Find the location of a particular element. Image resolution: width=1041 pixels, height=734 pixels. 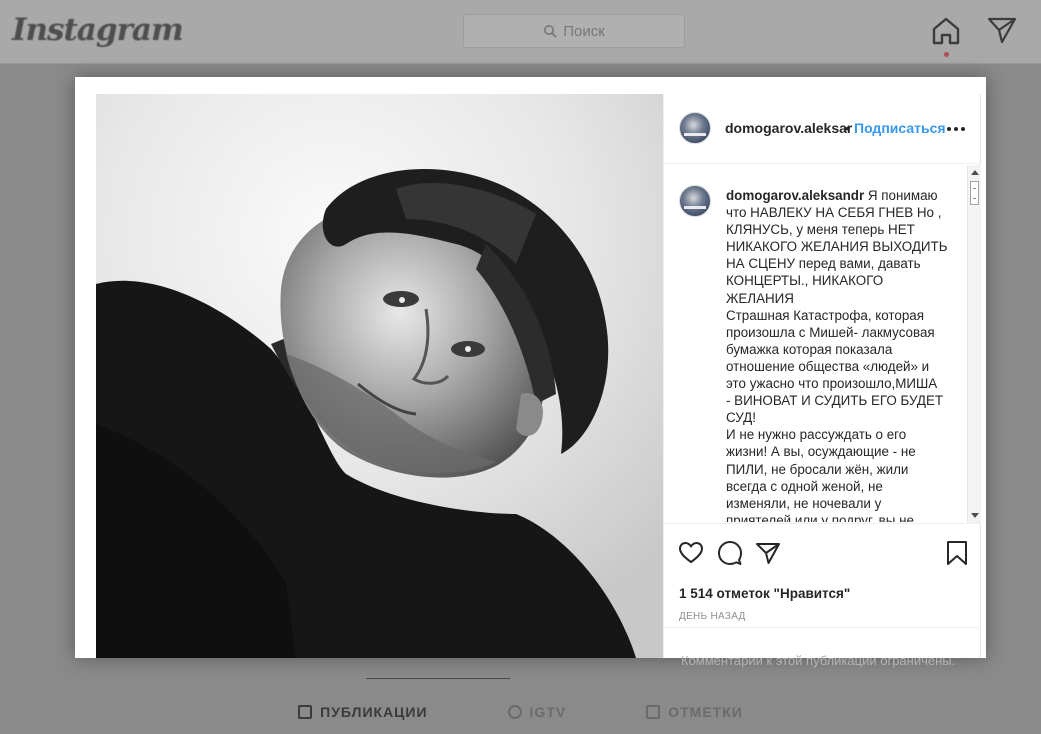

tab-posts: ПУБЛИКАЦИИ is located at coordinates (362, 712).